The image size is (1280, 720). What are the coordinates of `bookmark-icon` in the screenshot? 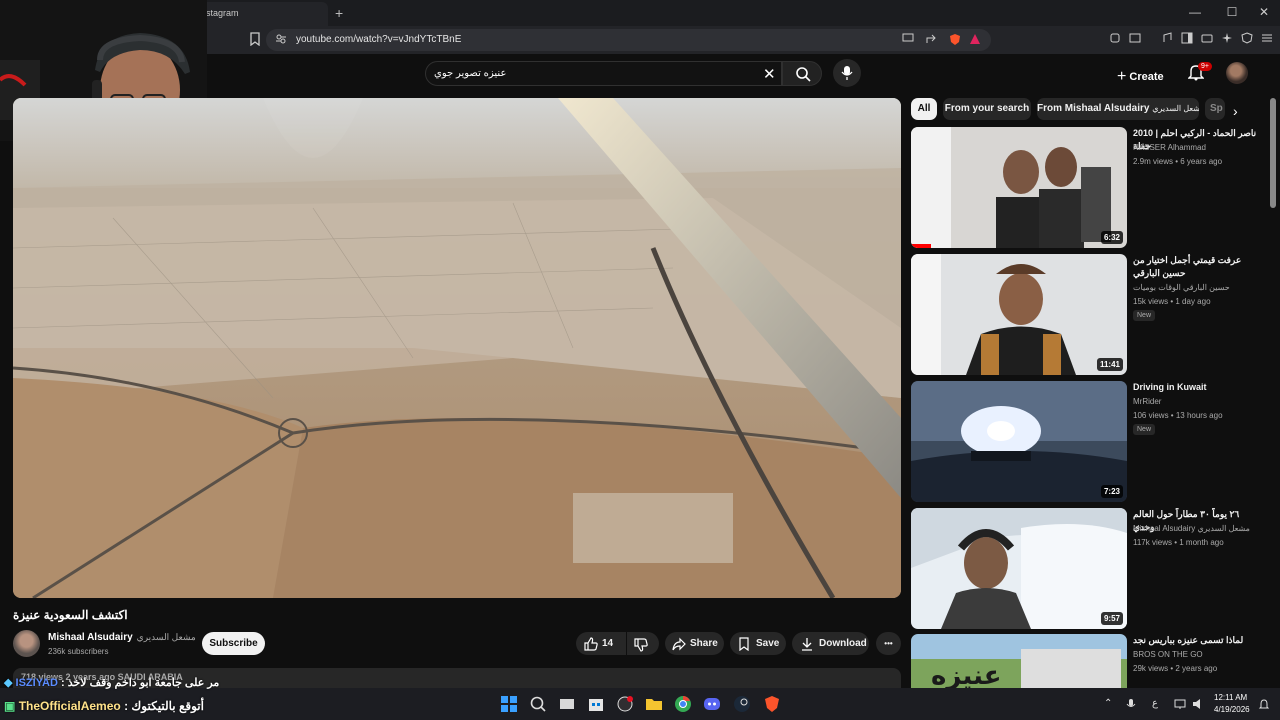 It's located at (255, 39).